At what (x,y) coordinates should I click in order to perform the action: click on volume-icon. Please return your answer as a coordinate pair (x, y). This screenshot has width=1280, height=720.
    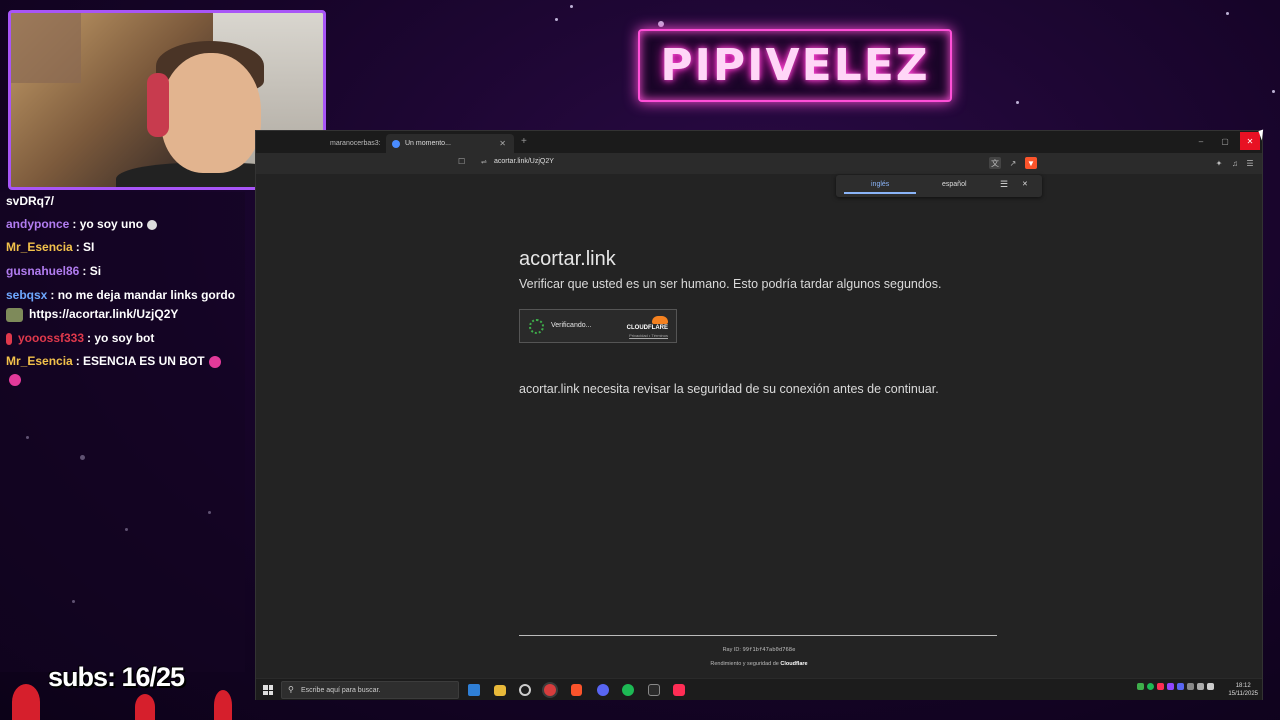
    Looking at the image, I should click on (1210, 686).